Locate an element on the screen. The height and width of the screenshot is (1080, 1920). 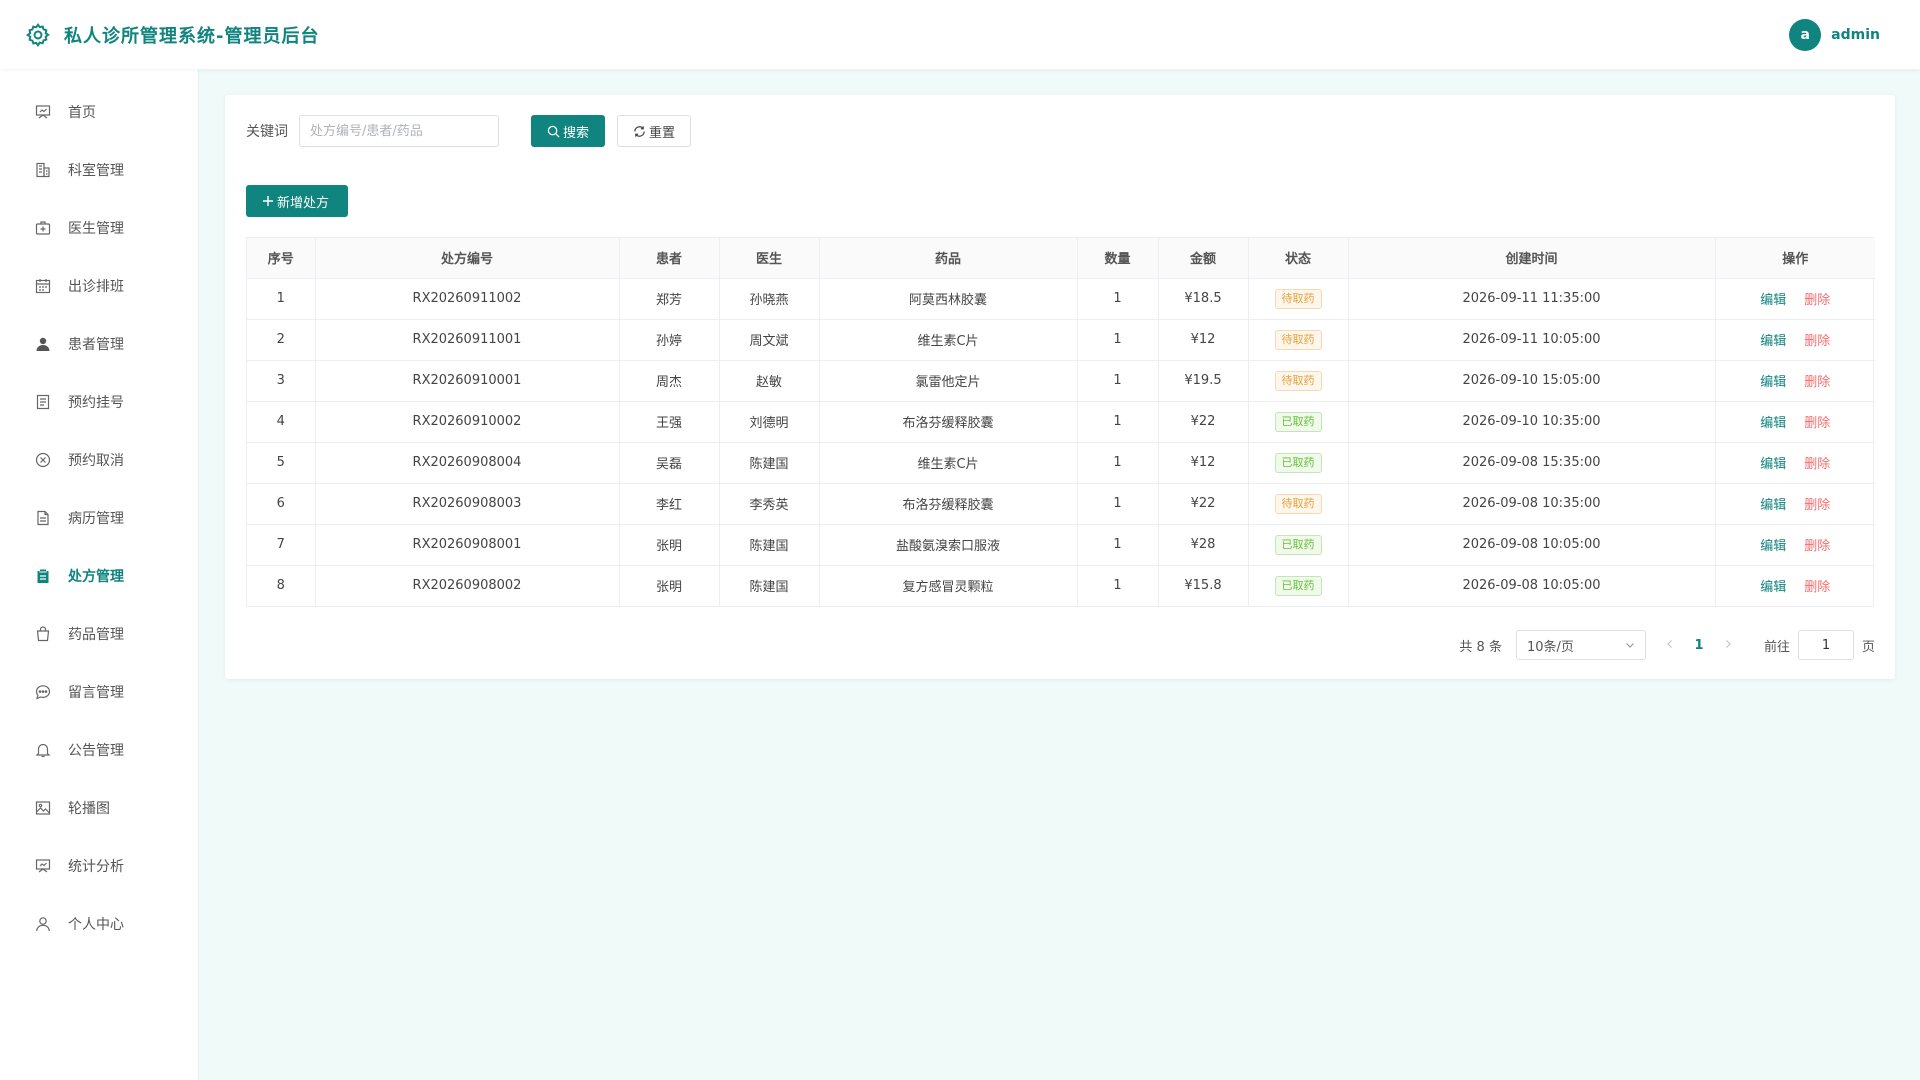
sidebar-item-departments: 科室管理 is located at coordinates (99, 170).